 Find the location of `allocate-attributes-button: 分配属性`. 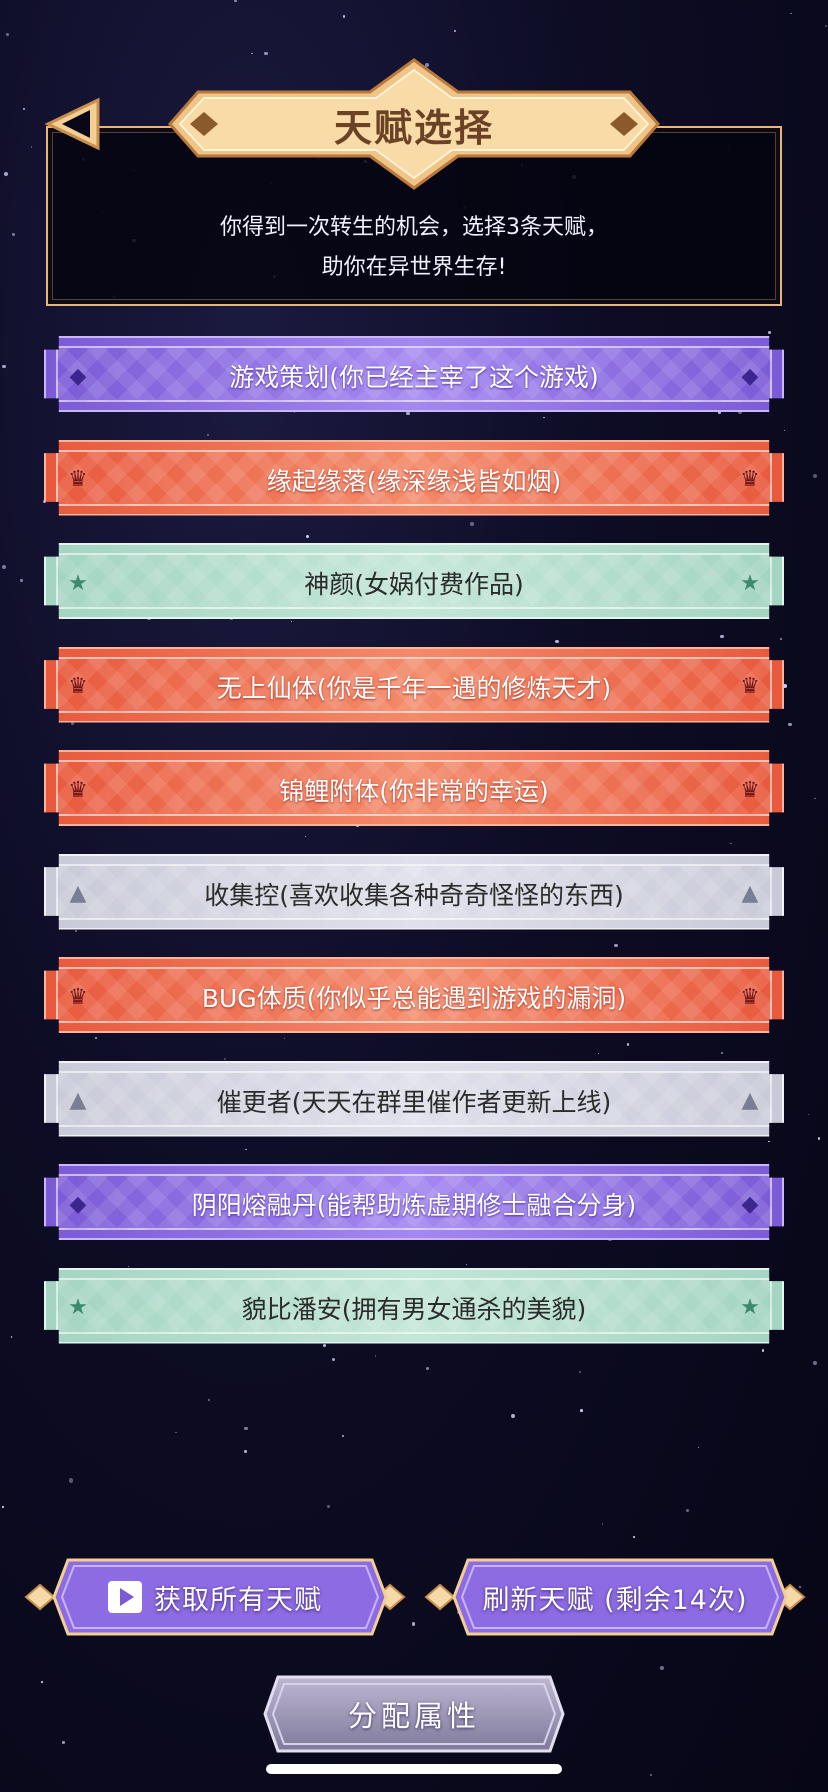

allocate-attributes-button: 分配属性 is located at coordinates (414, 1714).